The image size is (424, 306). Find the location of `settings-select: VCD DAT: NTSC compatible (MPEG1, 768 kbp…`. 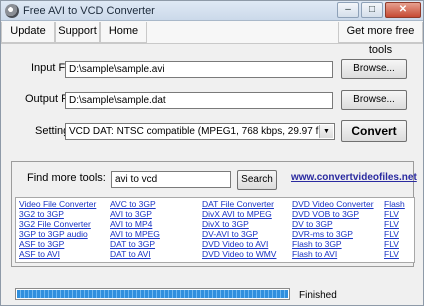

settings-select: VCD DAT: NTSC compatible (MPEG1, 768 kbp… is located at coordinates (200, 131).